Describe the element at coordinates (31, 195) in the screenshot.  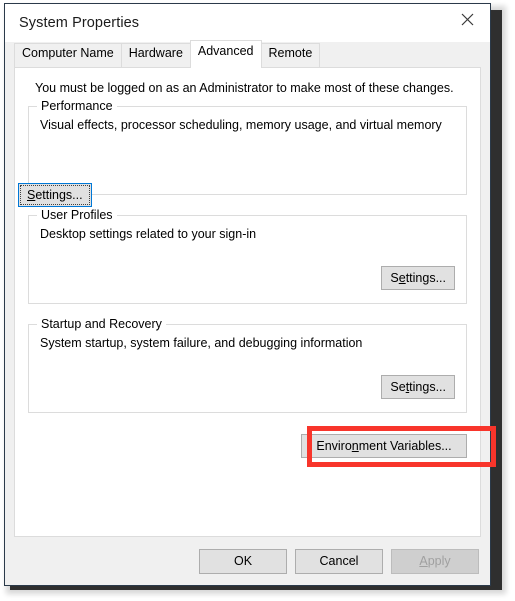
I see `btn-accel-char: S` at that location.